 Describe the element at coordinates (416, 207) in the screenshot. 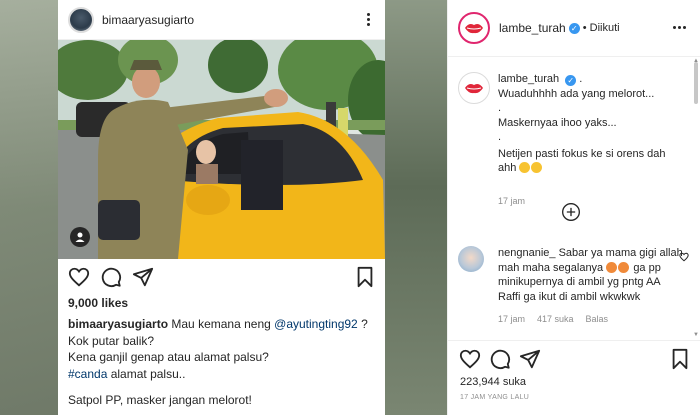

I see `backdrop-middle` at that location.